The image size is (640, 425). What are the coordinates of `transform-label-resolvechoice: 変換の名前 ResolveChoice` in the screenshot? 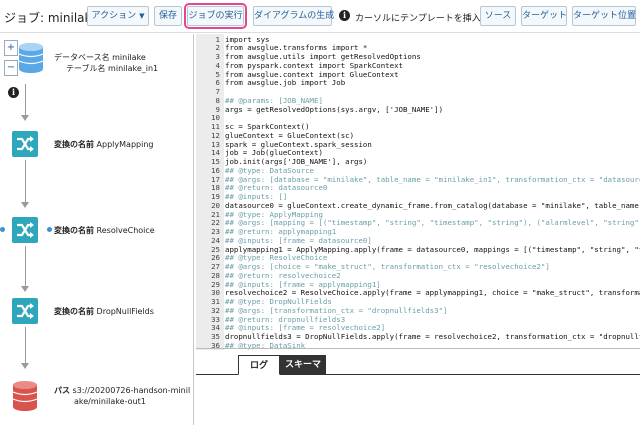 It's located at (104, 230).